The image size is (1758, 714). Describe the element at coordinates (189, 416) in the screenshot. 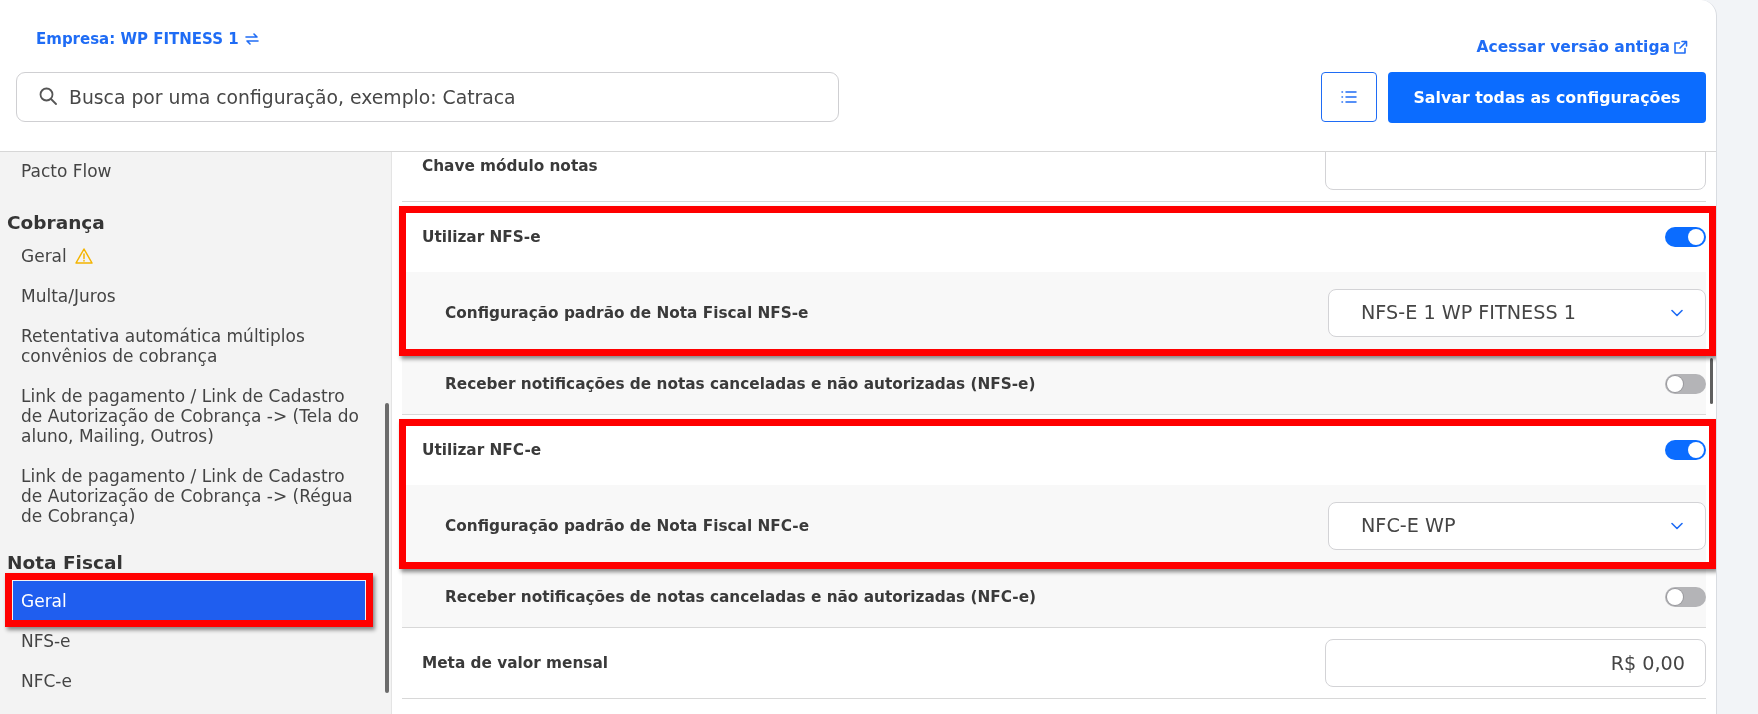

I see `sidebar-item: Link de pagamento / Link de Cadastro de Autorização de Cobrança -> (Tela do aluno, Mailing, Outros)` at that location.